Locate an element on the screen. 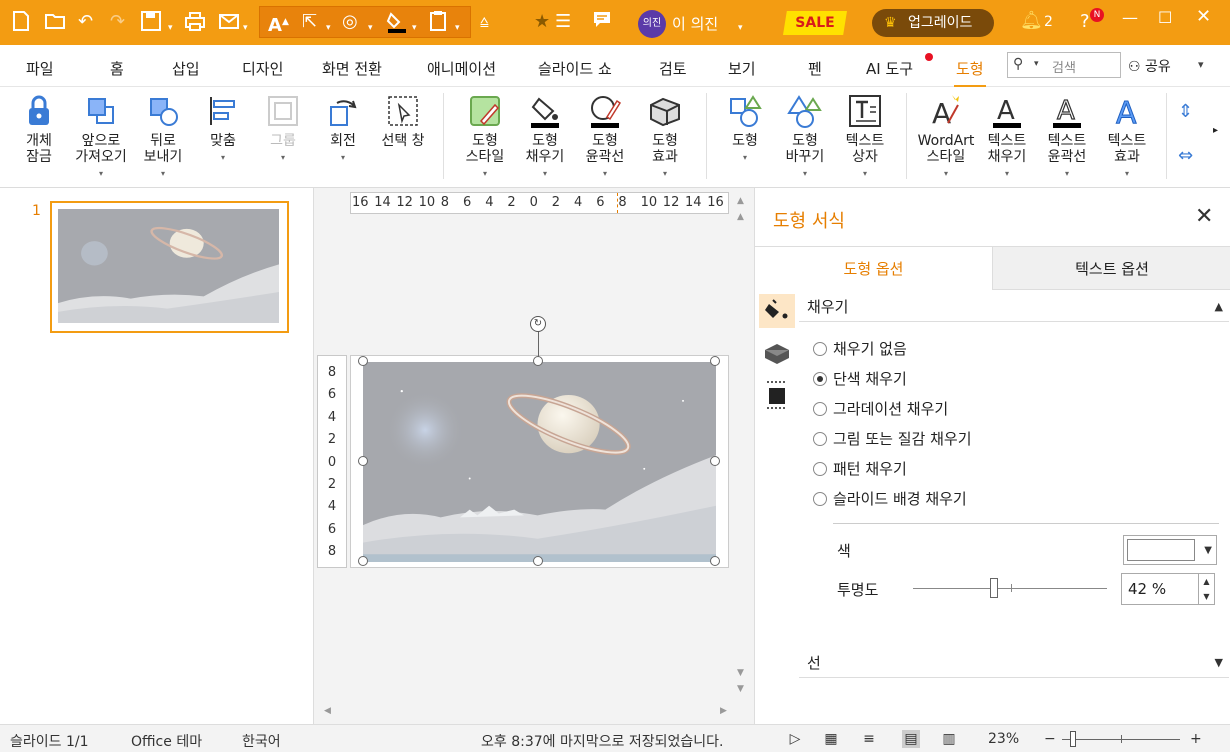 The width and height of the screenshot is (1230, 752). save-dropdown-icon: ▾ is located at coordinates (170, 28).